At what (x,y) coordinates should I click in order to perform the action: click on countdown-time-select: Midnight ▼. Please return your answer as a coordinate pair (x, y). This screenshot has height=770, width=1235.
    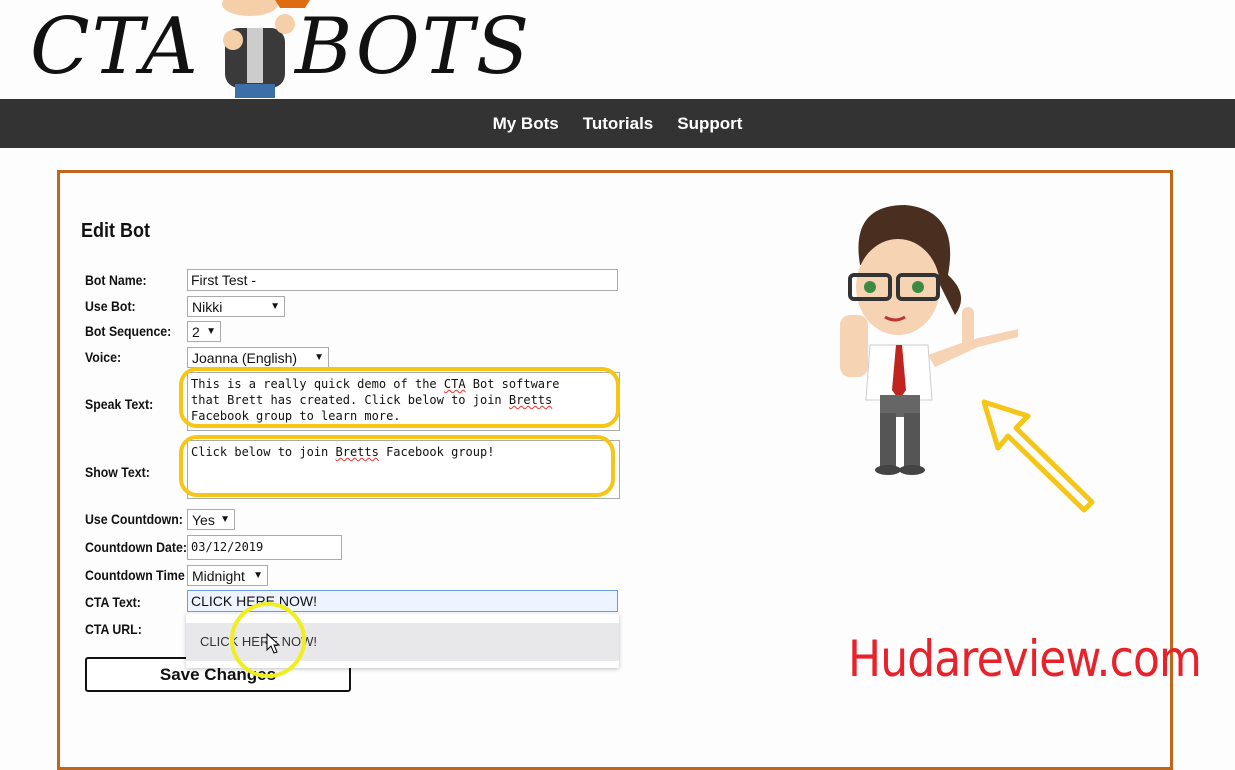
    Looking at the image, I should click on (227, 575).